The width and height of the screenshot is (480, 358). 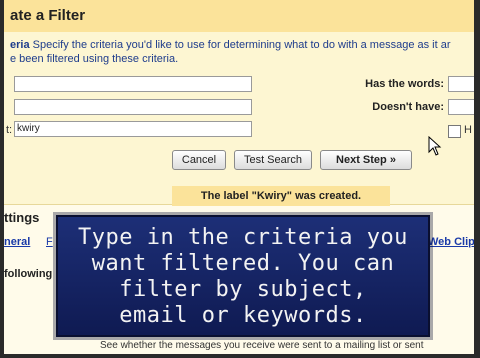 What do you see at coordinates (133, 84) in the screenshot?
I see `from-input` at bounding box center [133, 84].